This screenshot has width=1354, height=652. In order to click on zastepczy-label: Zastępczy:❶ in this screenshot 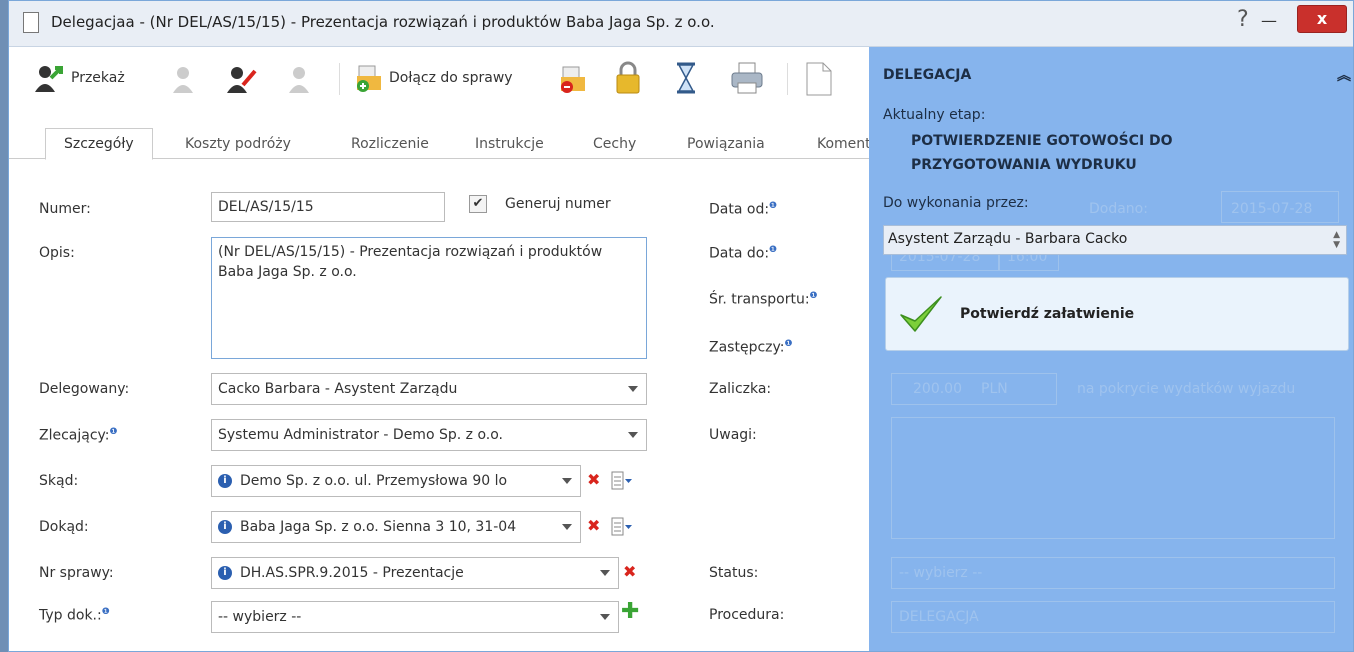, I will do `click(751, 347)`.